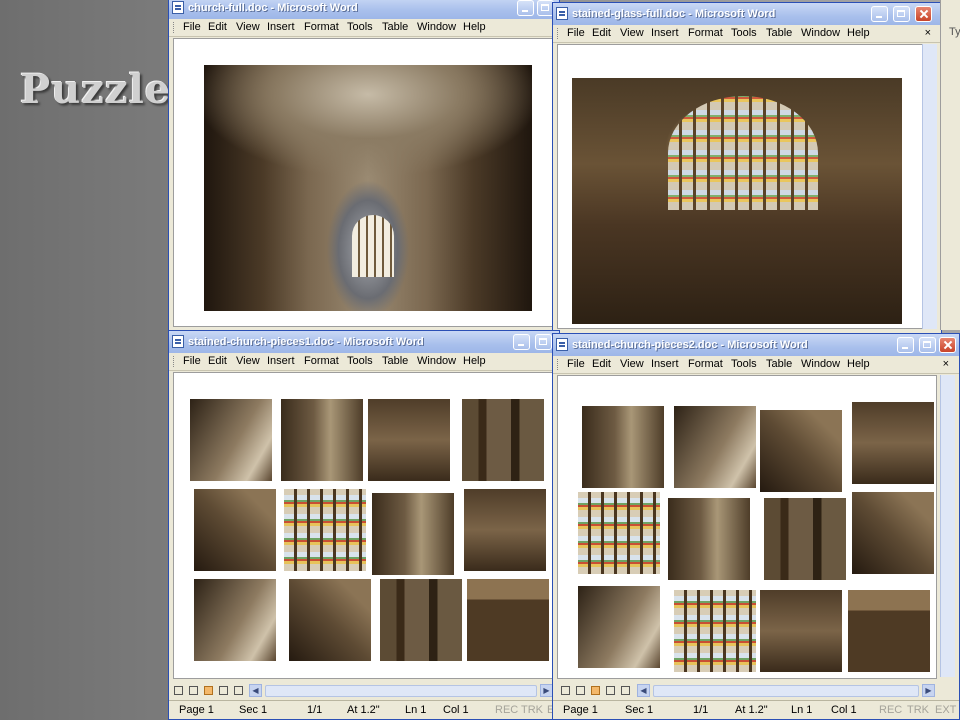 The height and width of the screenshot is (720, 960). I want to click on status-ext: EXT, so click(945, 710).